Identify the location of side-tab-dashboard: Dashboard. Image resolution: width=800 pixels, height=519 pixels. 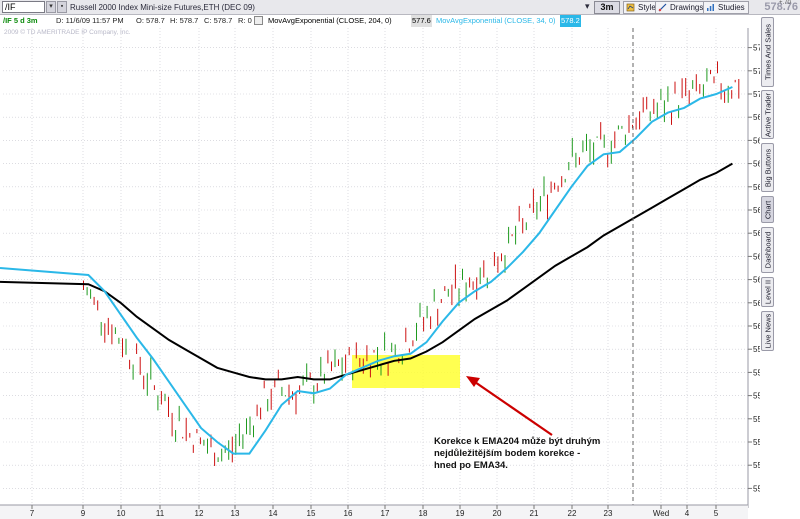
(767, 250).